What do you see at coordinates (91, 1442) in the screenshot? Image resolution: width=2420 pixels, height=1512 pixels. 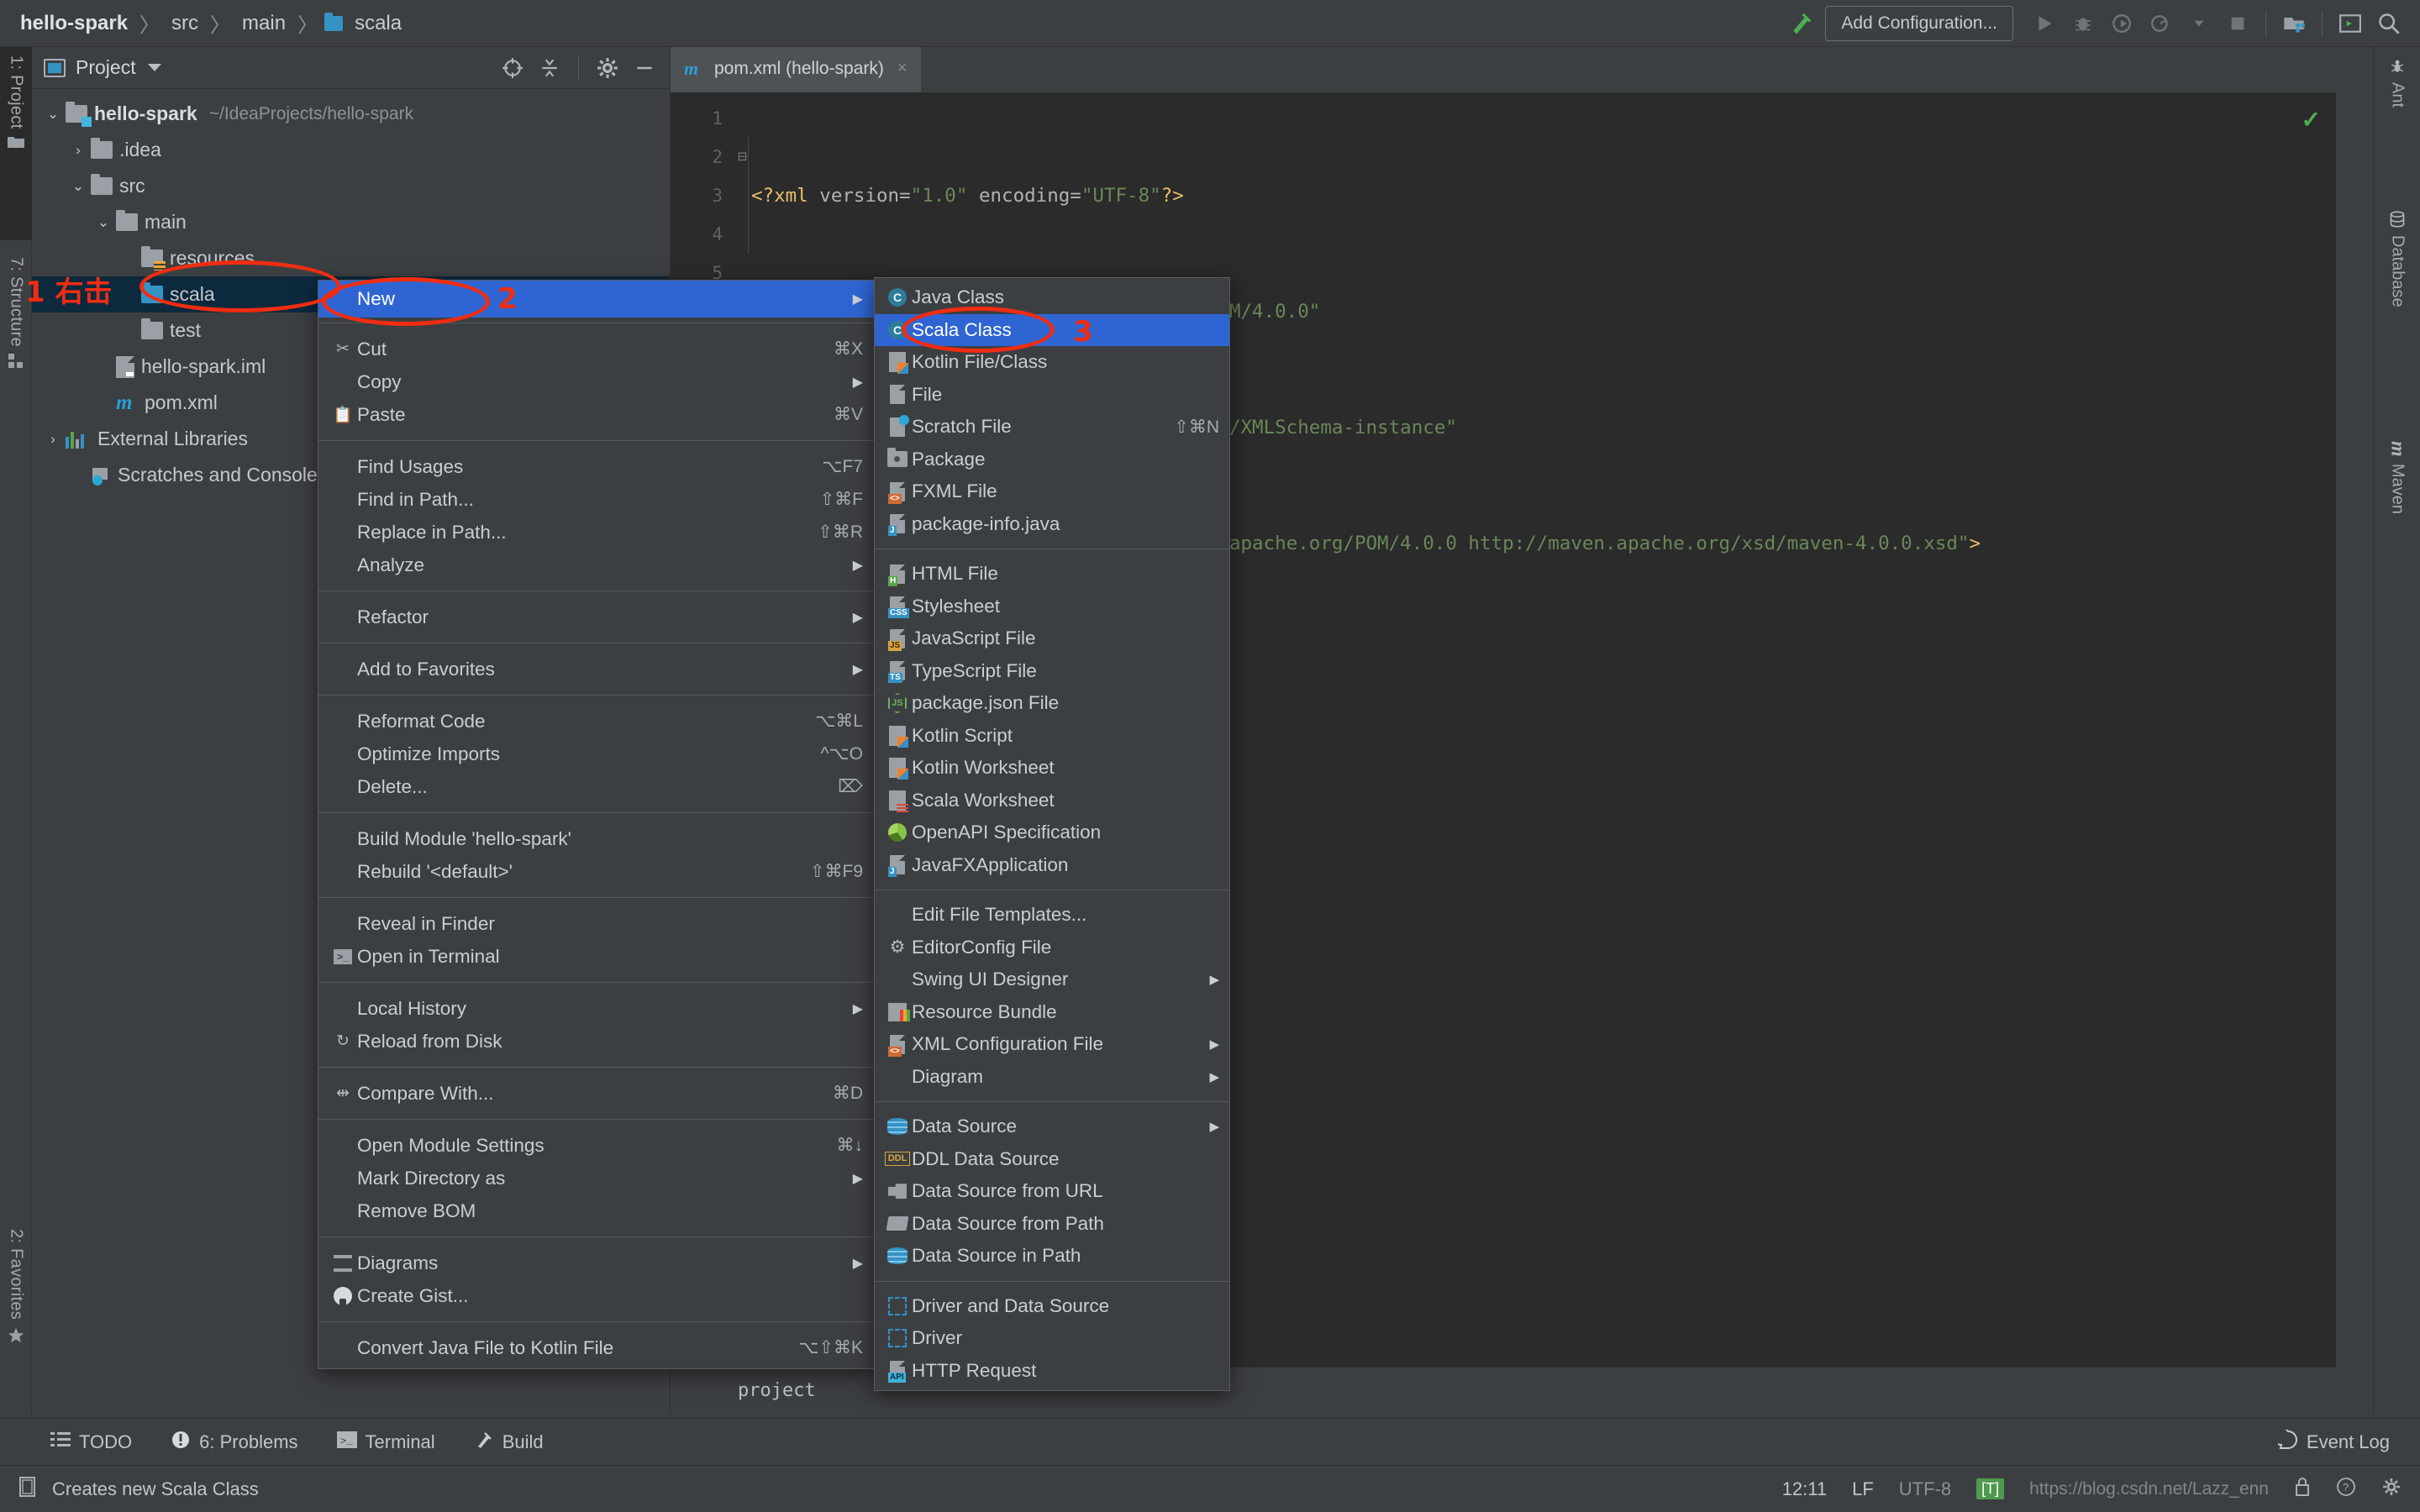 I see `tool-window-todo: TODO` at bounding box center [91, 1442].